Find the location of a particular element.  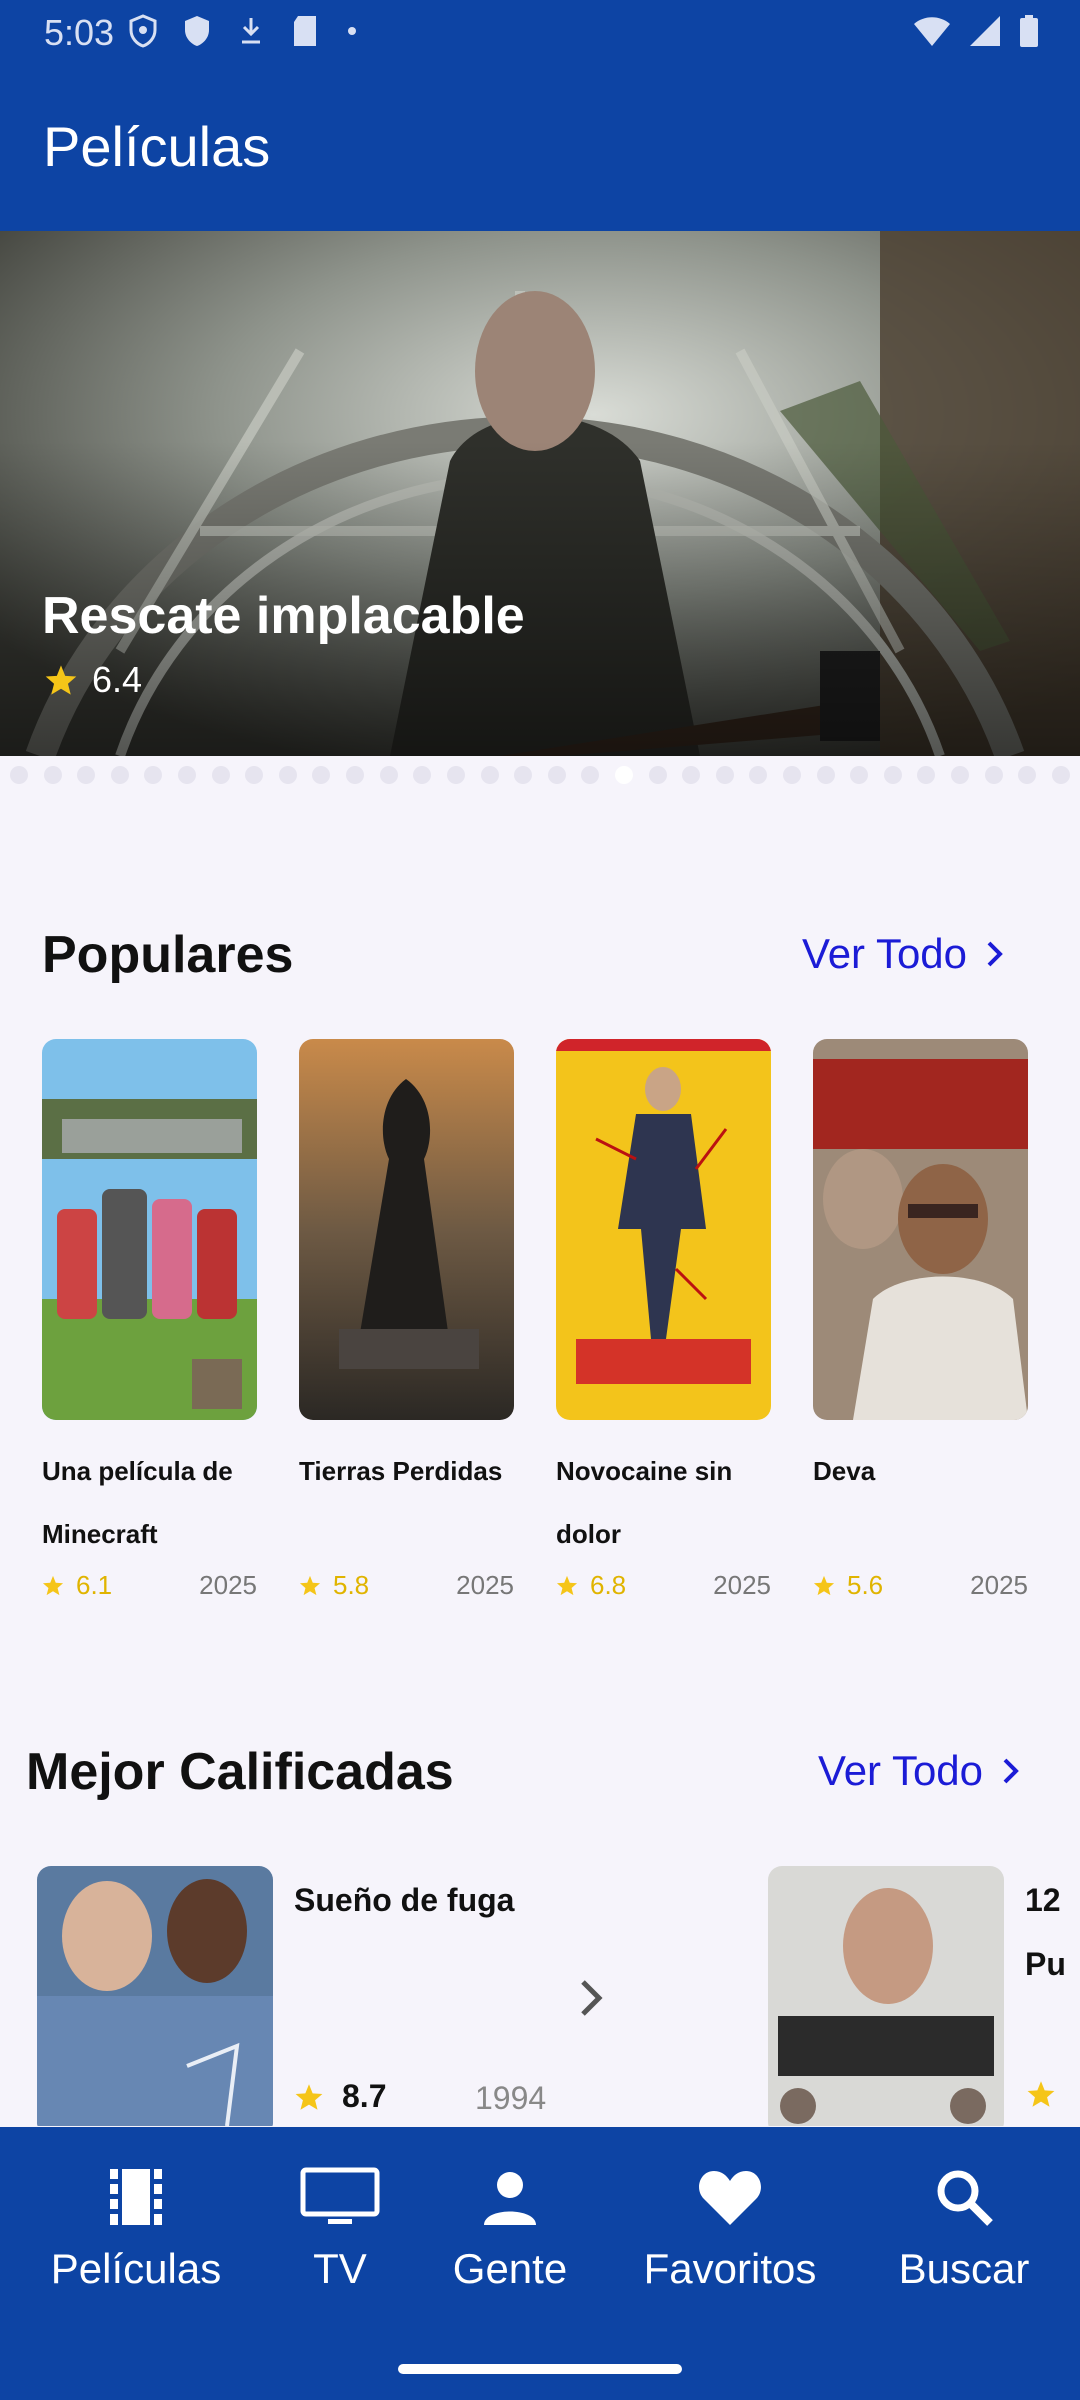

section-title-top-rated: Mejor Calificadas is located at coordinates (240, 1772).